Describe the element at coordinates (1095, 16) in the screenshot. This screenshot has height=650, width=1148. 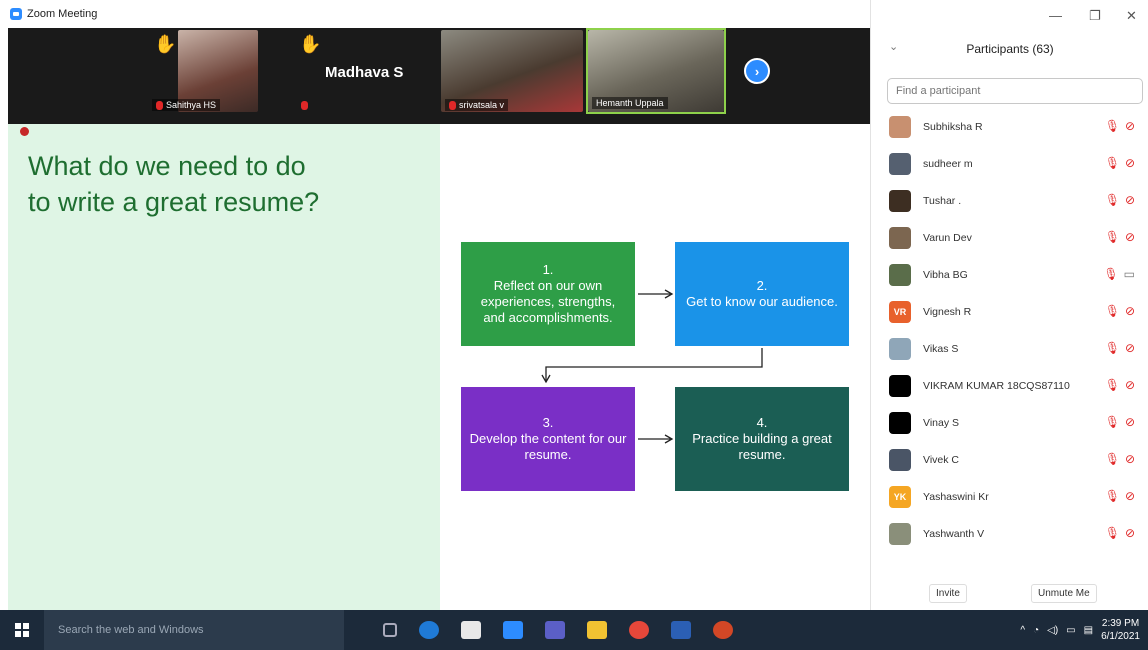
I see `restore-button: ❐` at that location.